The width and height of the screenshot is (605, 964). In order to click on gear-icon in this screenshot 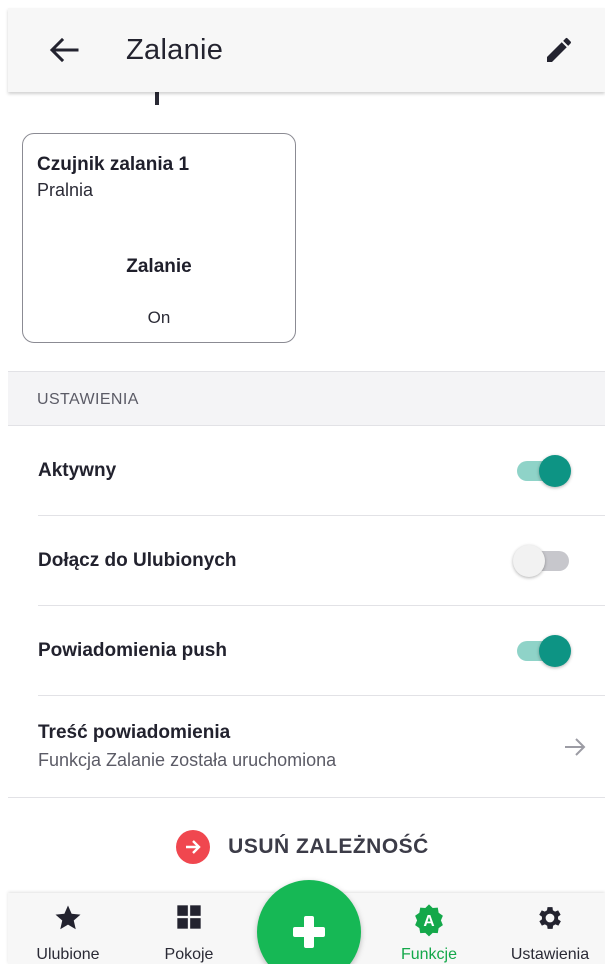, I will do `click(550, 918)`.